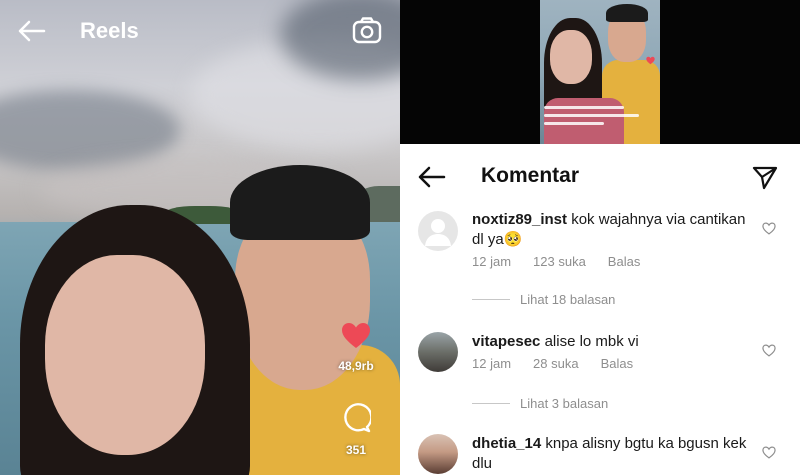 Image resolution: width=800 pixels, height=475 pixels. I want to click on comment-username: vitapesec, so click(506, 341).